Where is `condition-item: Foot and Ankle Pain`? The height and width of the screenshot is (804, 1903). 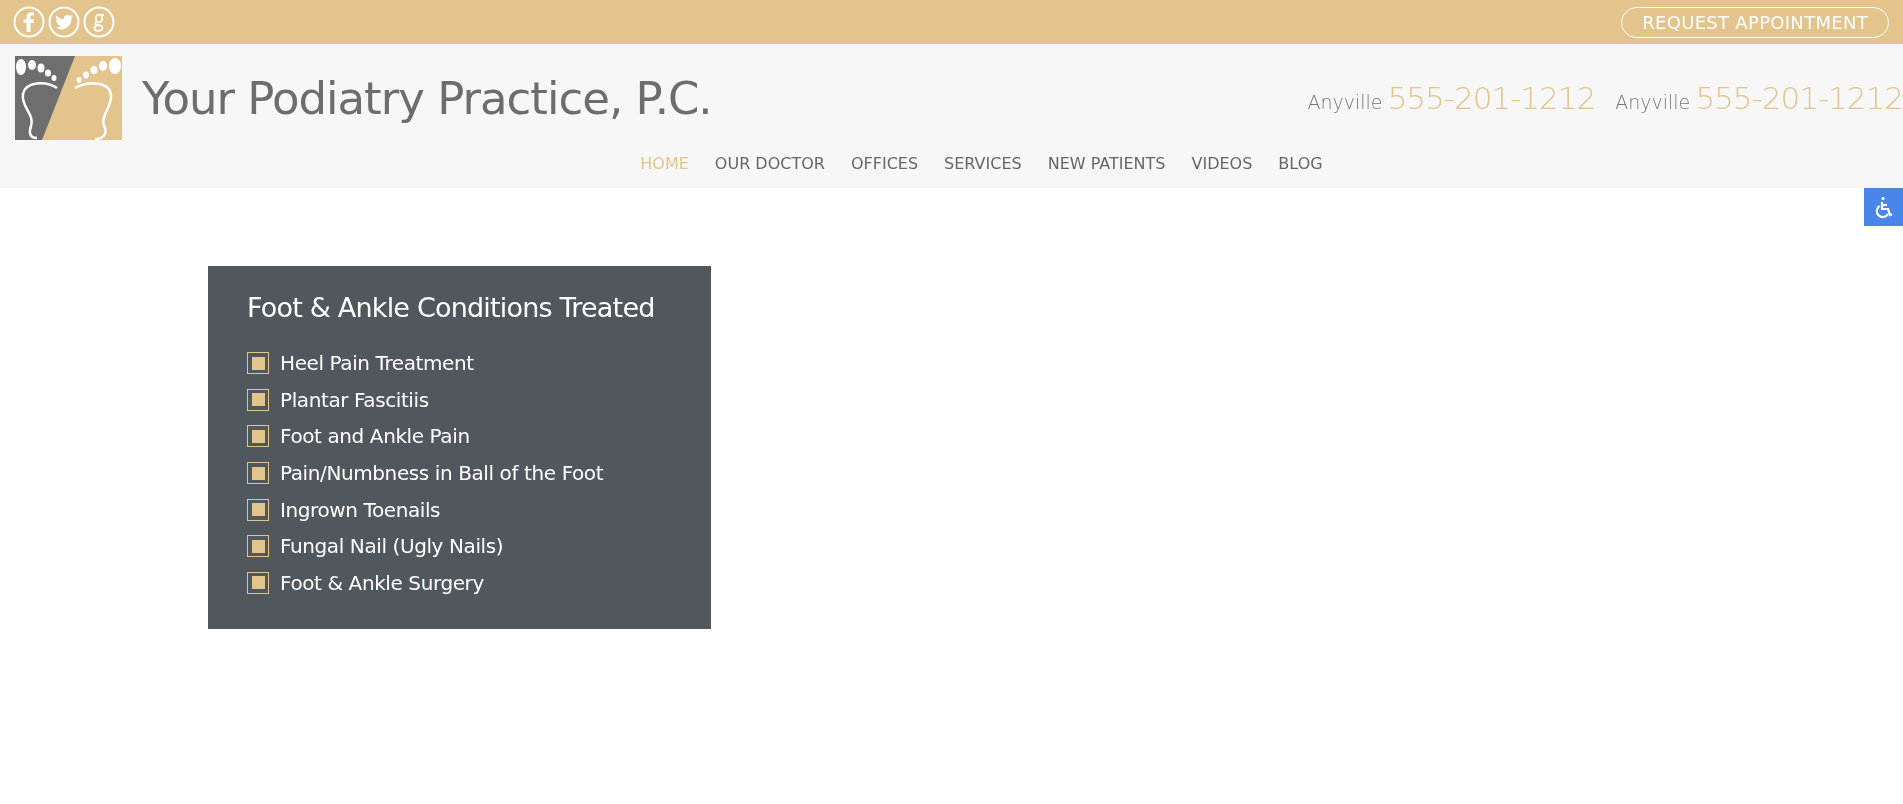 condition-item: Foot and Ankle Pain is located at coordinates (375, 436).